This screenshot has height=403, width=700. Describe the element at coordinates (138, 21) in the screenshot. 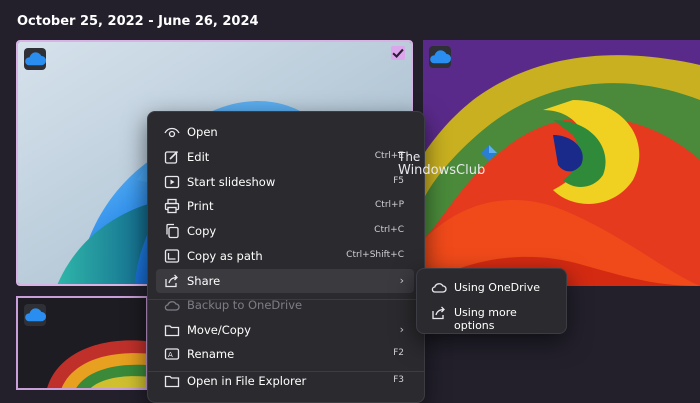

I see `date-range-header: October 25, 2022 - June 26, 2024` at that location.